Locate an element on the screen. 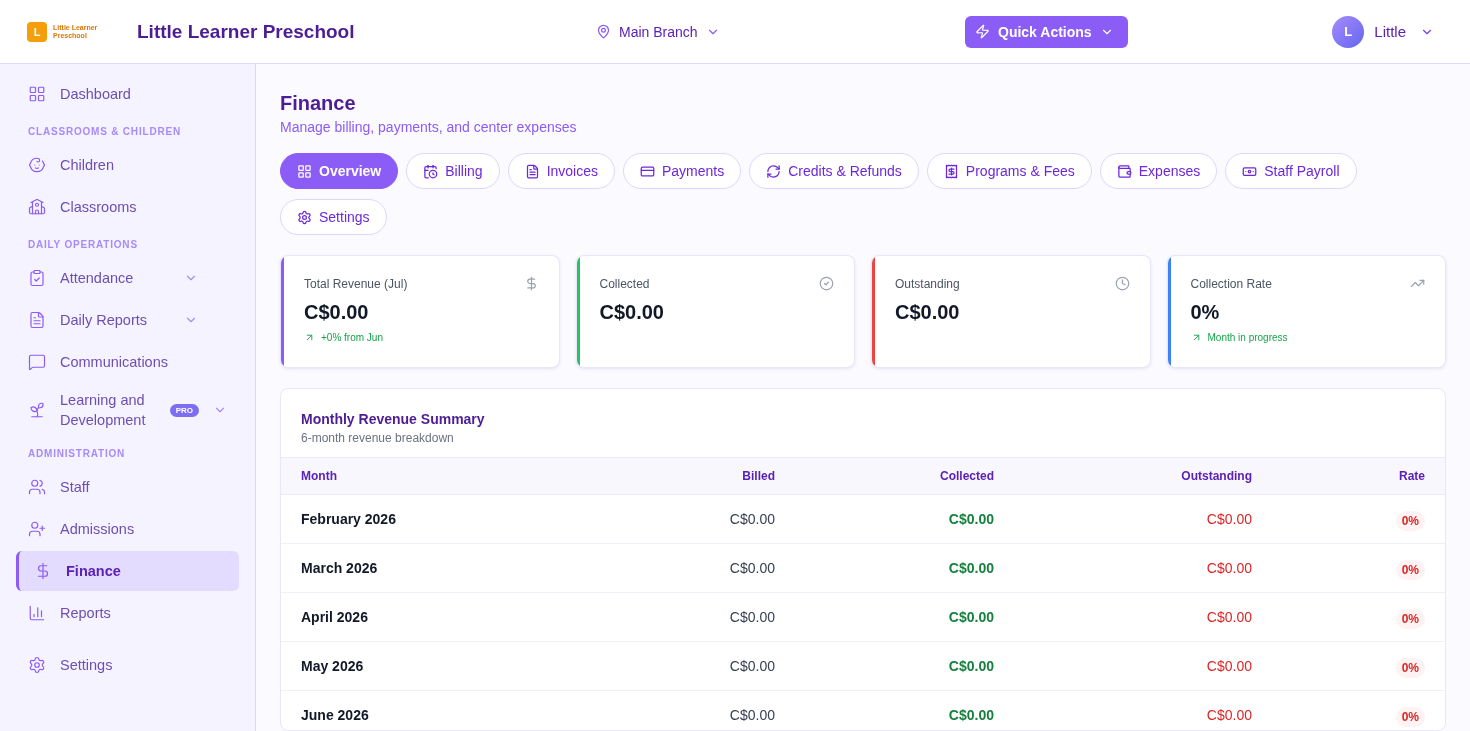 The width and height of the screenshot is (1470, 731). nav-item: Learning and Development PRO is located at coordinates (127, 410).